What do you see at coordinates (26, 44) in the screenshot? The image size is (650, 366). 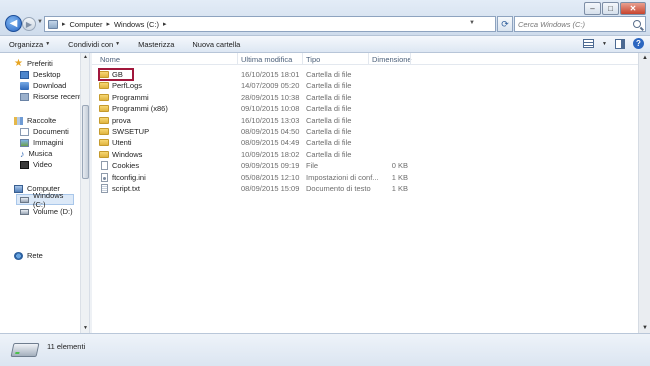 I see `organize-label: Organizza` at bounding box center [26, 44].